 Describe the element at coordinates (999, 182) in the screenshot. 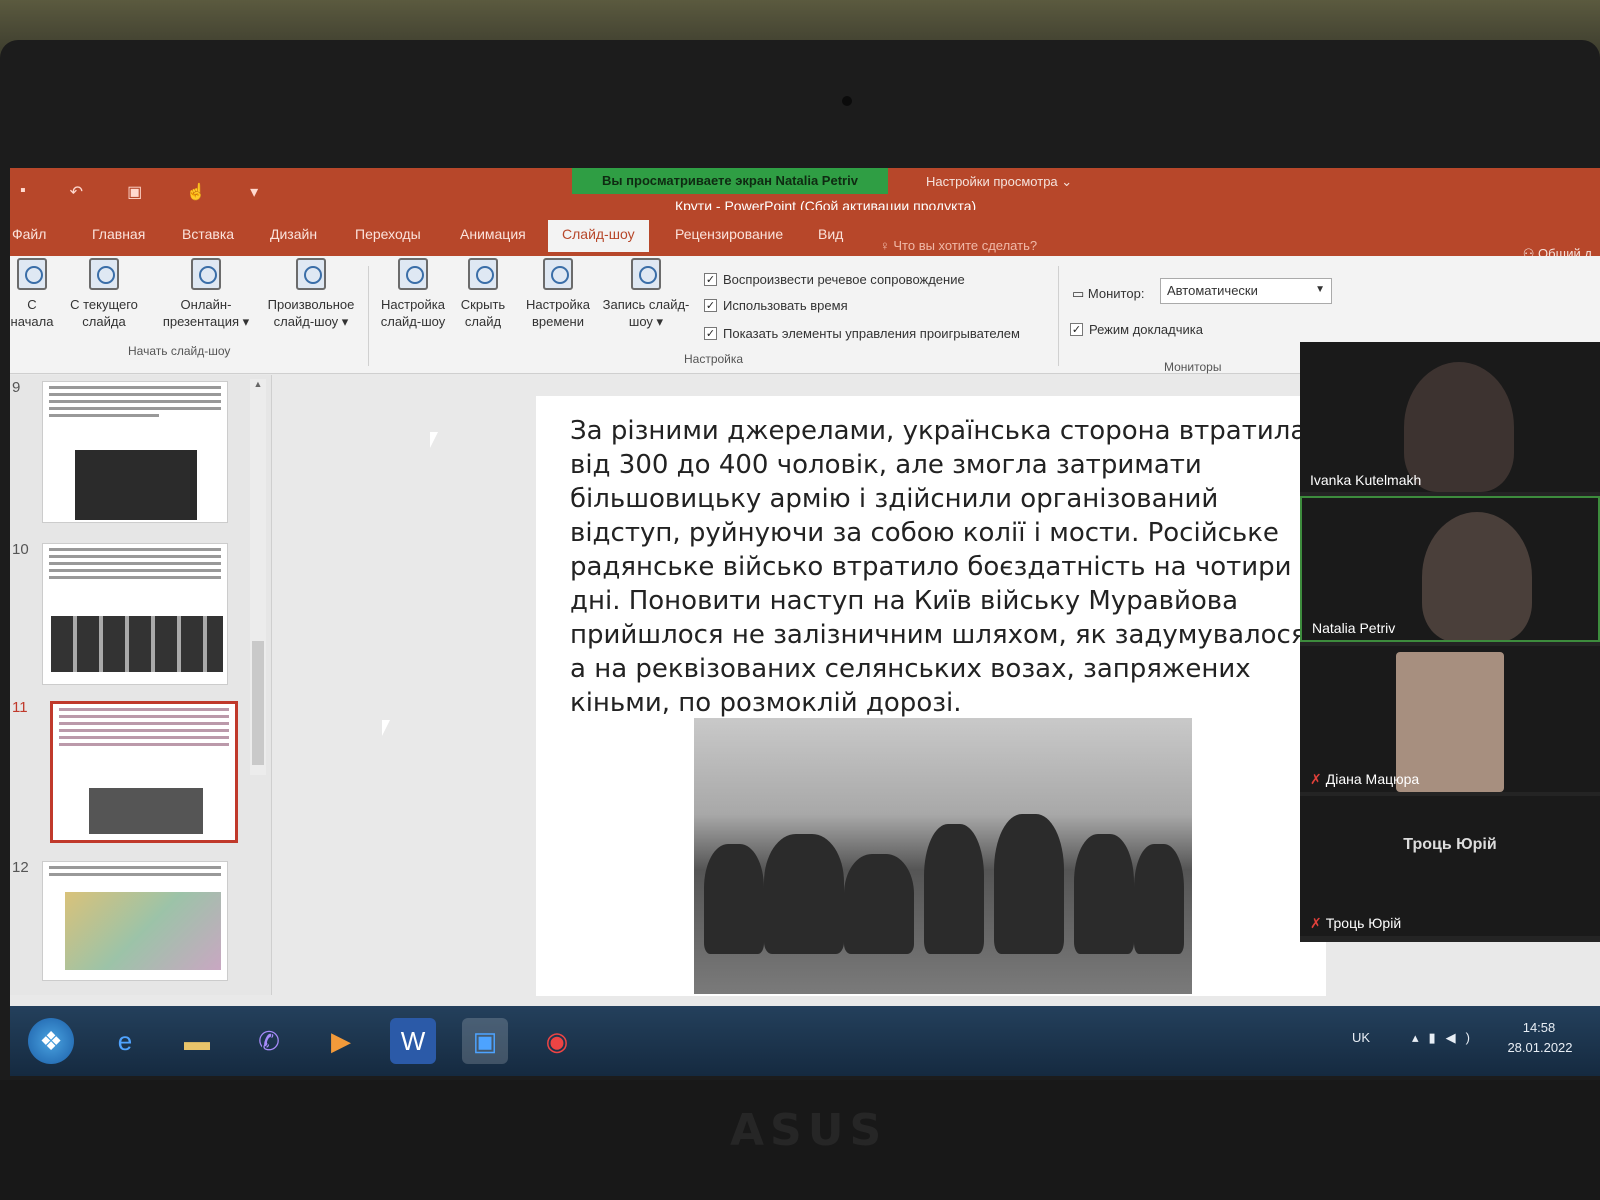

I see `view-options-menu: Настройки просмотра ⌄` at that location.